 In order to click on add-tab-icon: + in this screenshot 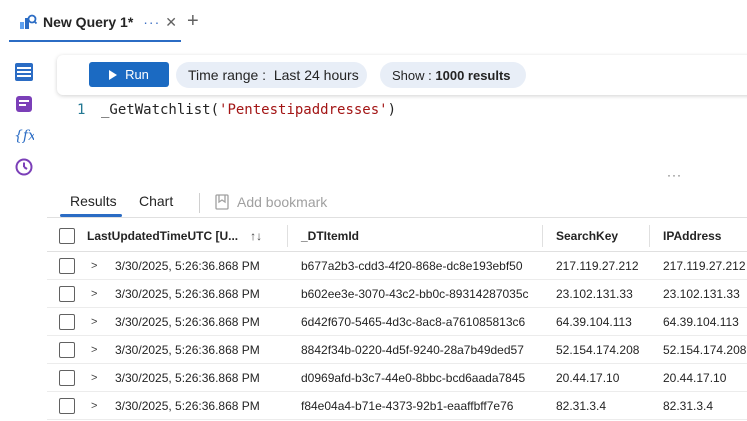, I will do `click(193, 21)`.